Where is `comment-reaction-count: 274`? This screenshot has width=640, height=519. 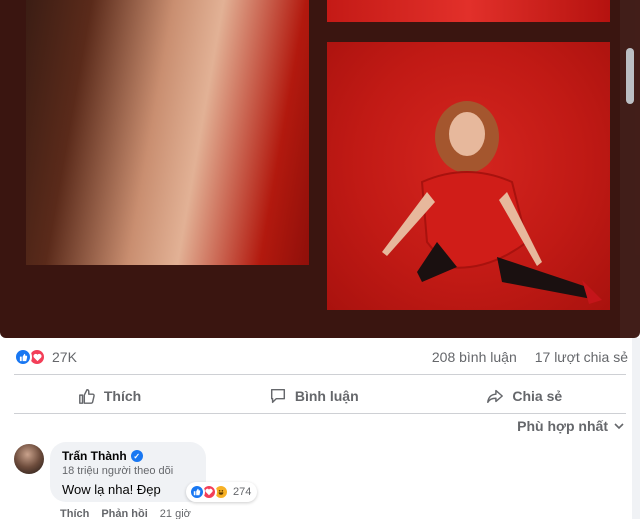 comment-reaction-count: 274 is located at coordinates (242, 492).